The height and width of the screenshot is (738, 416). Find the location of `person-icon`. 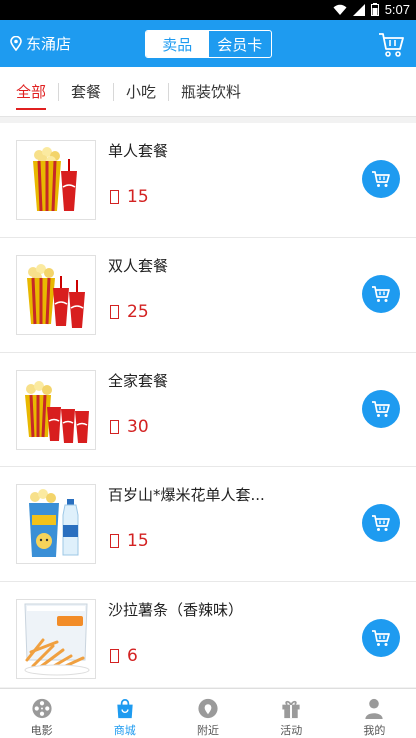

person-icon is located at coordinates (374, 709).